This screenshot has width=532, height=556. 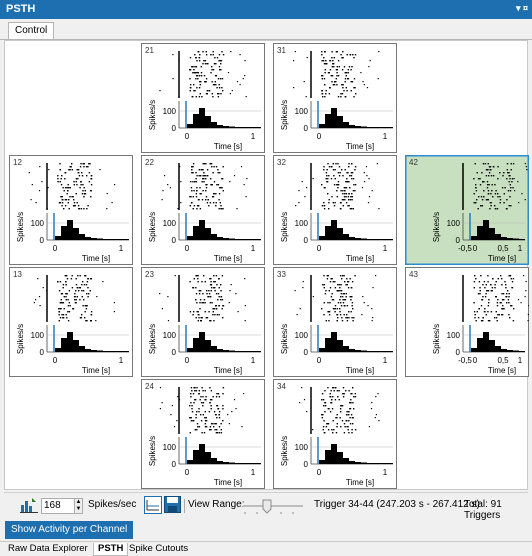 I want to click on psth-cell-43: 43 100 0 Spikes/s -0,5 0 0,5 1 Time [s], so click(x=467, y=322).